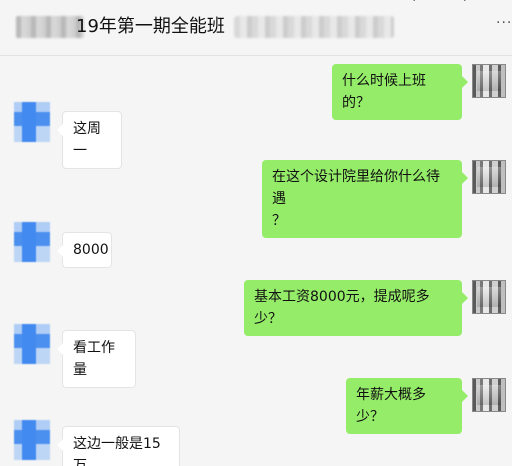 The image size is (512, 466). Describe the element at coordinates (96, 359) in the screenshot. I see `contact-message-bubble: 看工作量` at that location.